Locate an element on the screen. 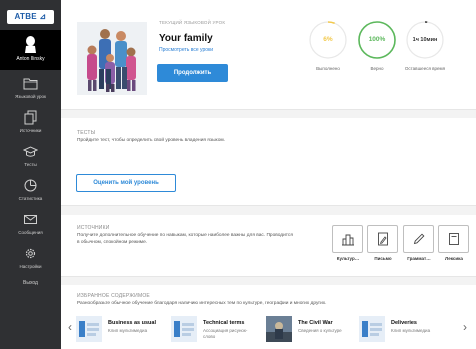 The width and height of the screenshot is (476, 349). favorite-item-business: Business as usual Клип мультимедиа is located at coordinates (118, 329).